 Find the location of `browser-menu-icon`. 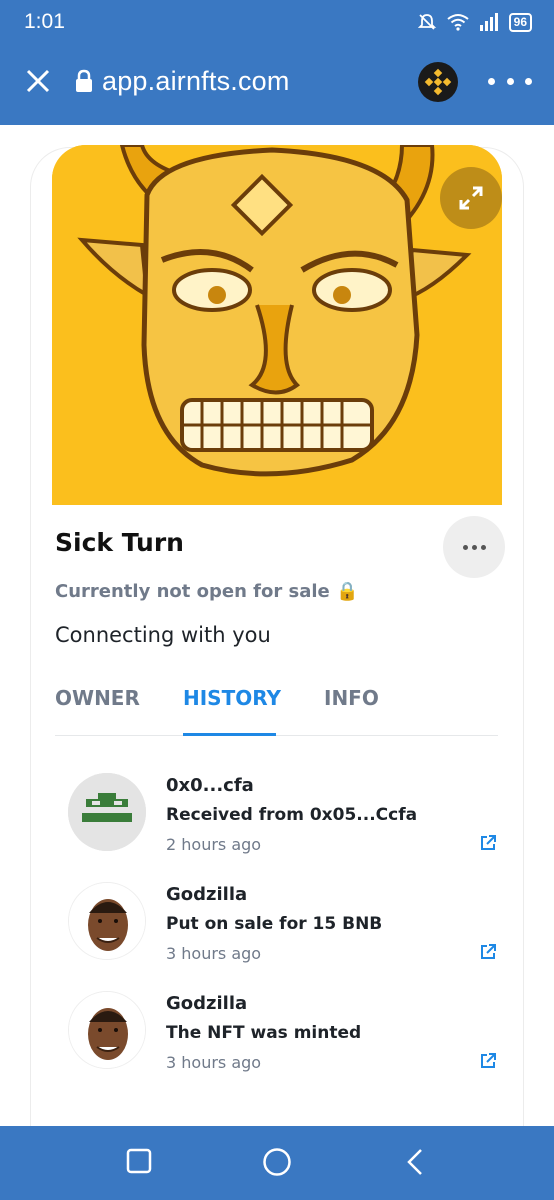

browser-menu-icon is located at coordinates (510, 81).